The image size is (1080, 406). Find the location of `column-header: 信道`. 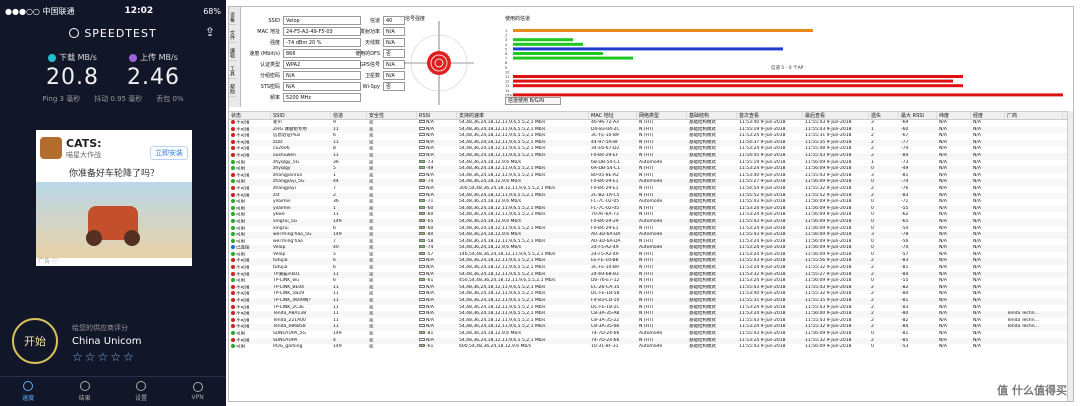

column-header: 信道 is located at coordinates (349, 115).